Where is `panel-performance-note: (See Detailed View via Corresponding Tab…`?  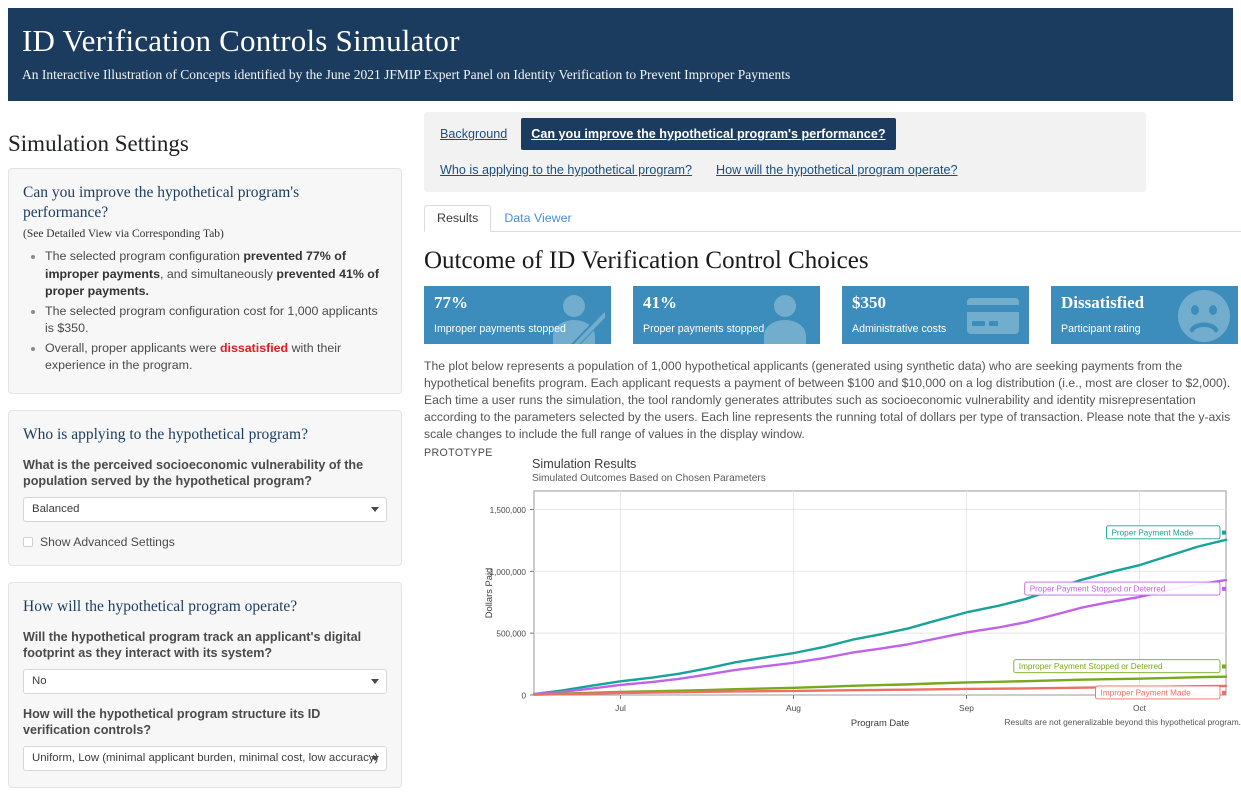
panel-performance-note: (See Detailed View via Corresponding Tab… is located at coordinates (205, 234).